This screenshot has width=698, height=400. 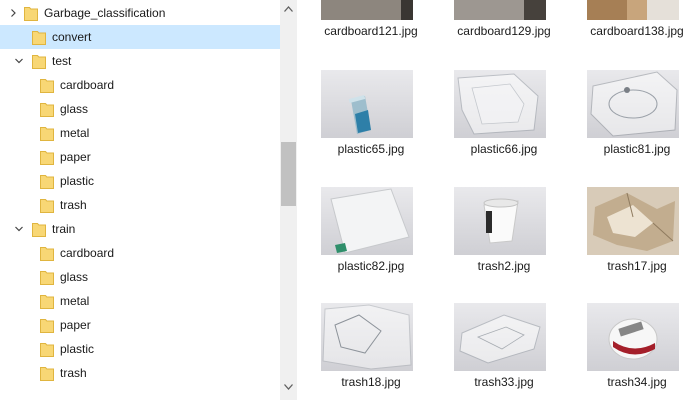 I want to click on scroll-down-button, so click(x=288, y=386).